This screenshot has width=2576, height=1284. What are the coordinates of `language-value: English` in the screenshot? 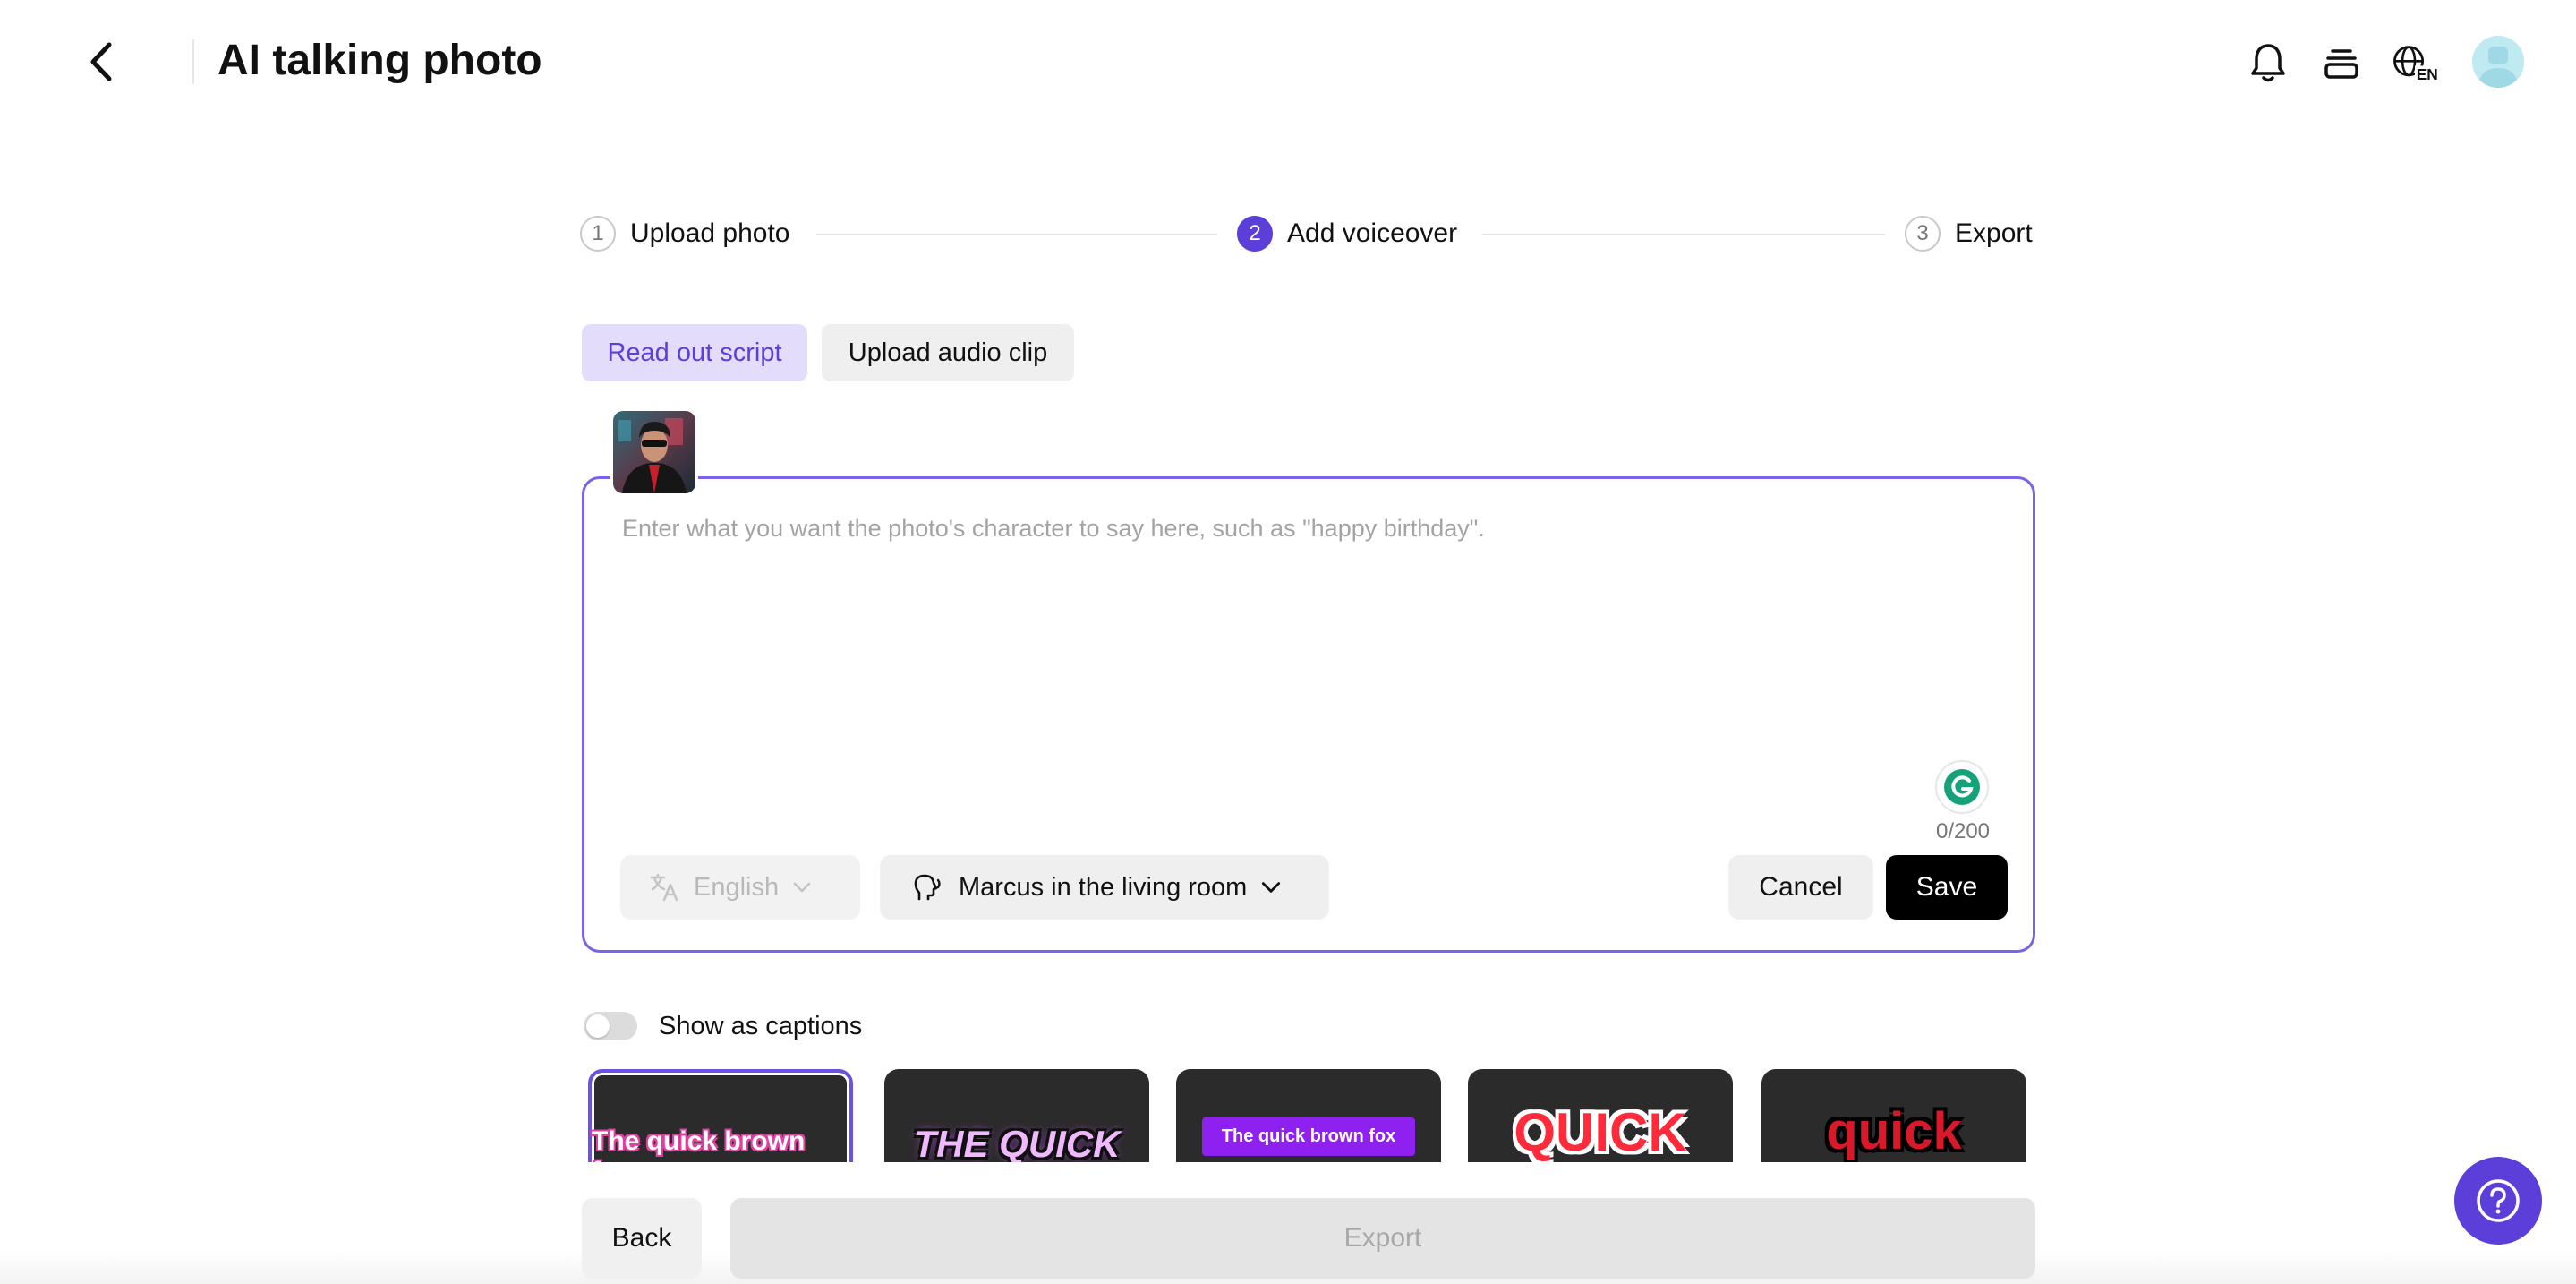 It's located at (737, 887).